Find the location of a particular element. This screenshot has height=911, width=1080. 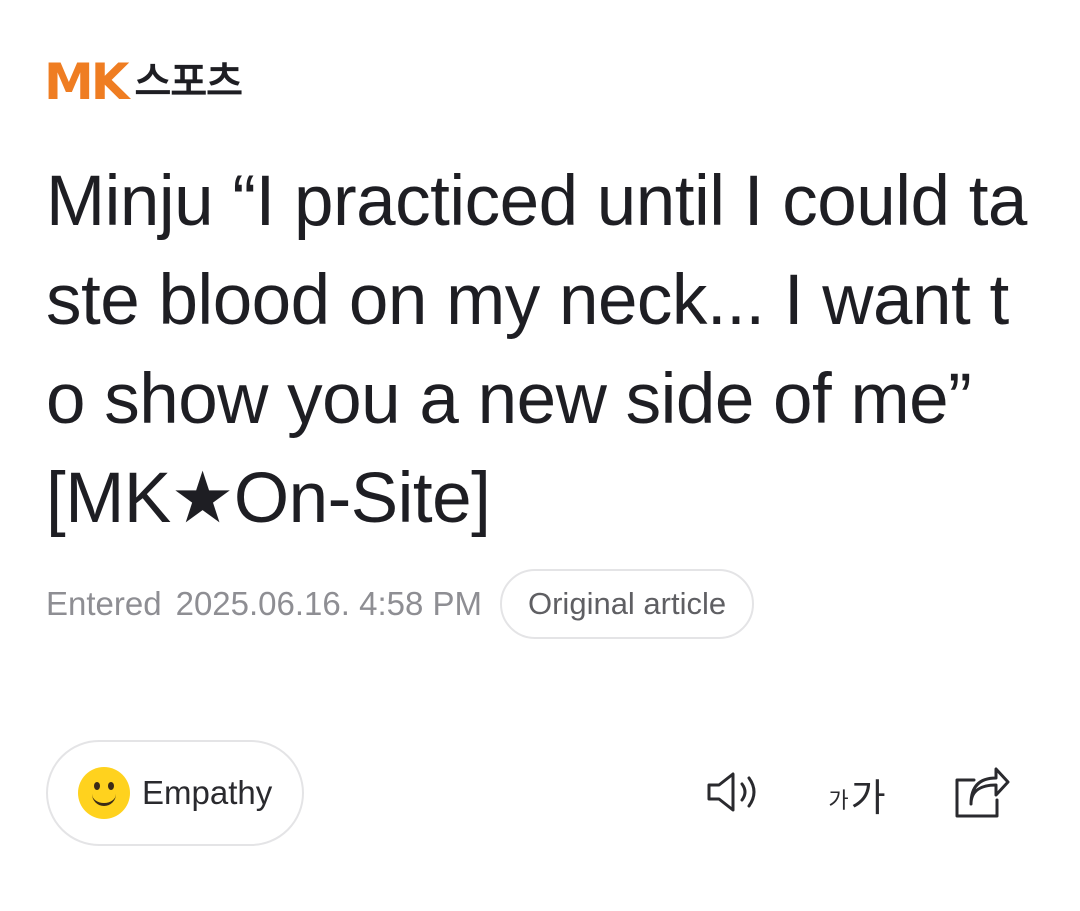

speaker-button is located at coordinates (734, 794).